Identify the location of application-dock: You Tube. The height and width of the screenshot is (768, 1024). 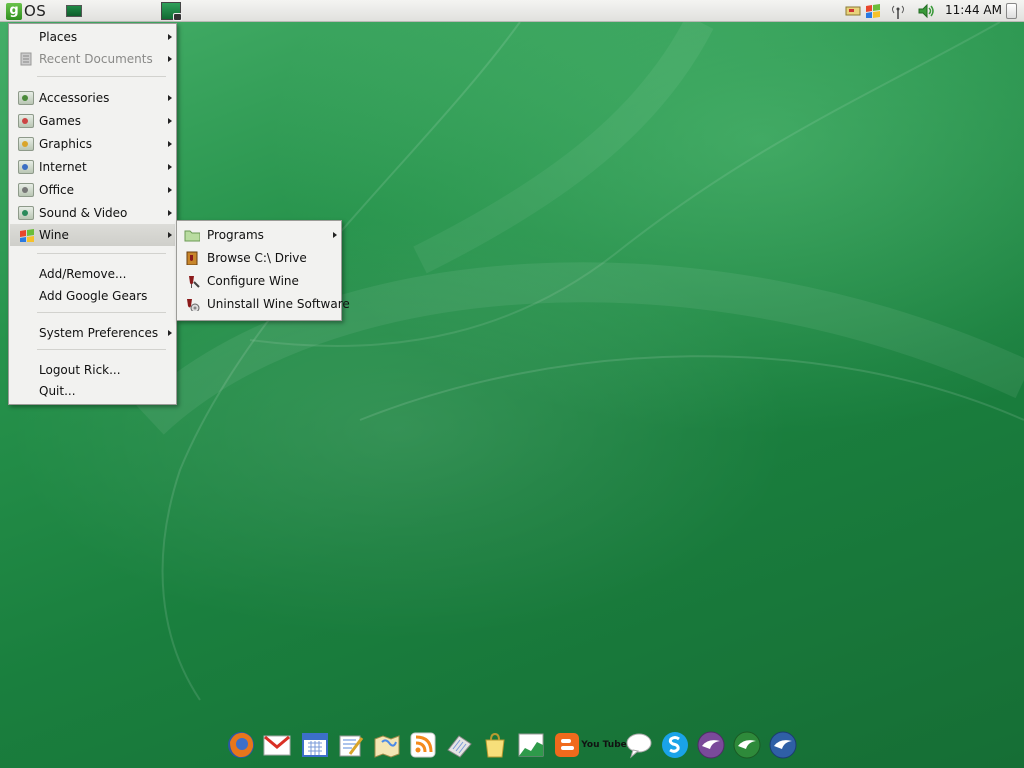
(512, 745).